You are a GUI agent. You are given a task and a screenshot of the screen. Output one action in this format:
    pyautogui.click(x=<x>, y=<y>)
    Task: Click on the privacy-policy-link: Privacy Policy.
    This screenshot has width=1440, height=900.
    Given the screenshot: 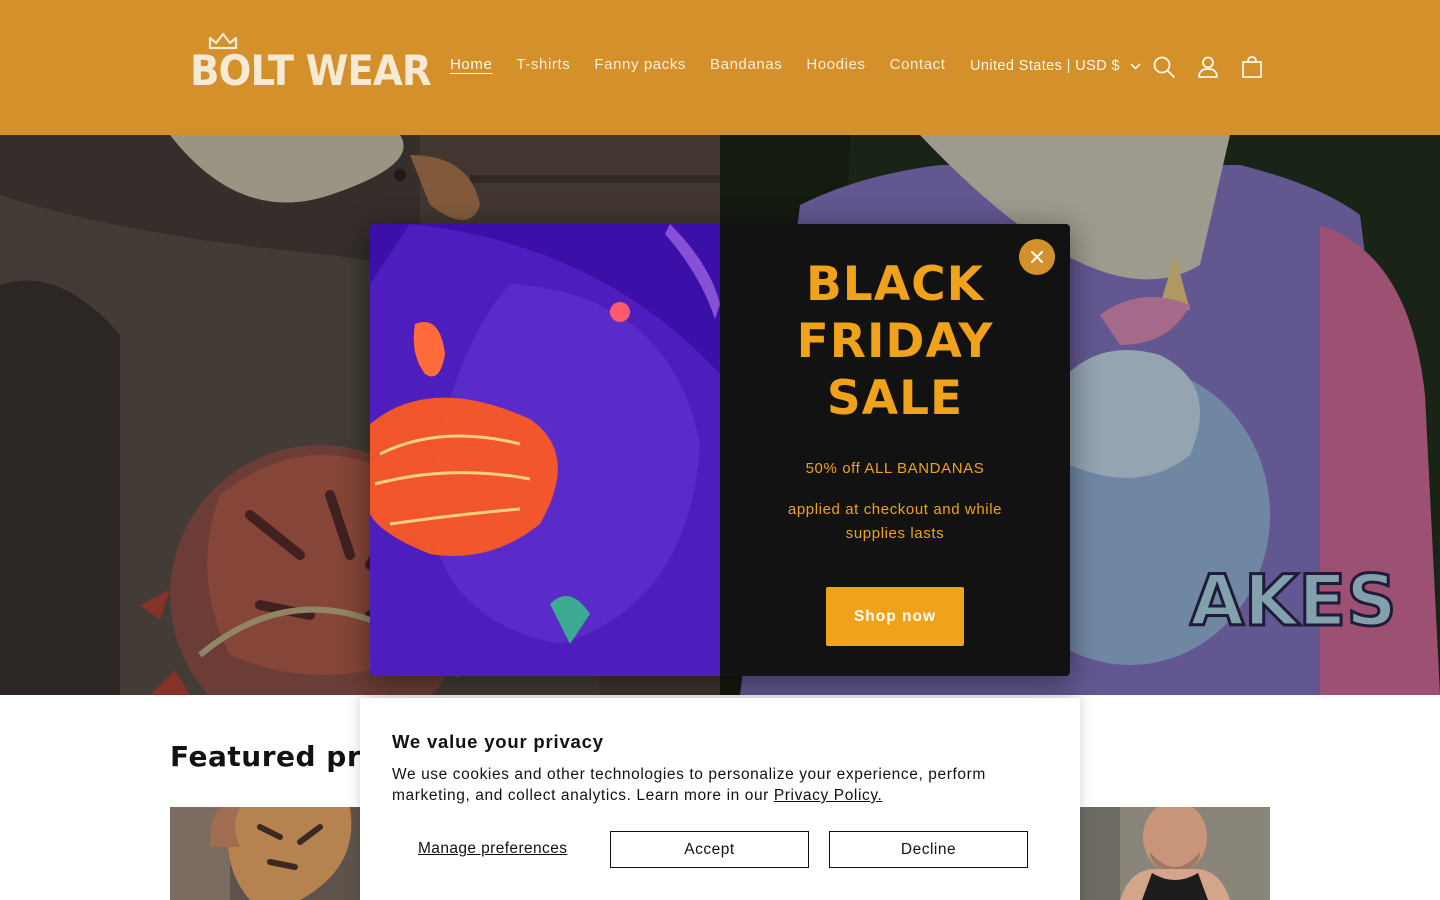 What is the action you would take?
    pyautogui.click(x=828, y=795)
    